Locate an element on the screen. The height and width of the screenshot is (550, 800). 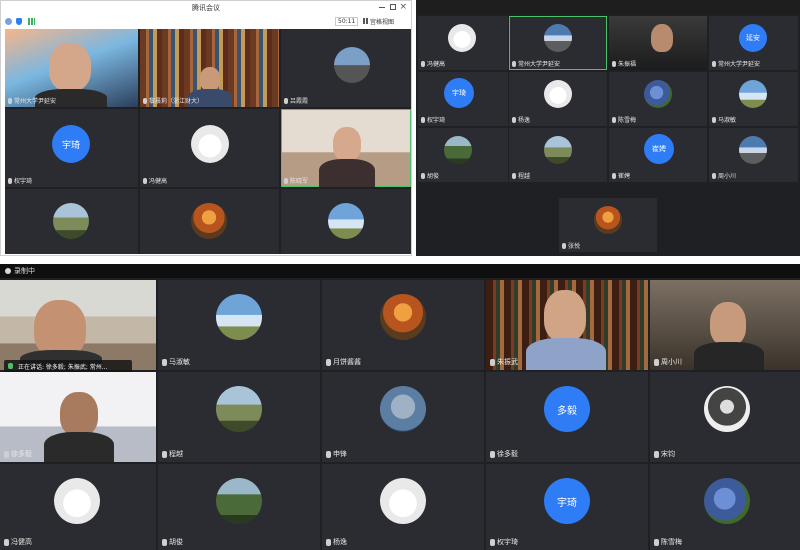
close-icon: × is located at coordinates (403, 7).